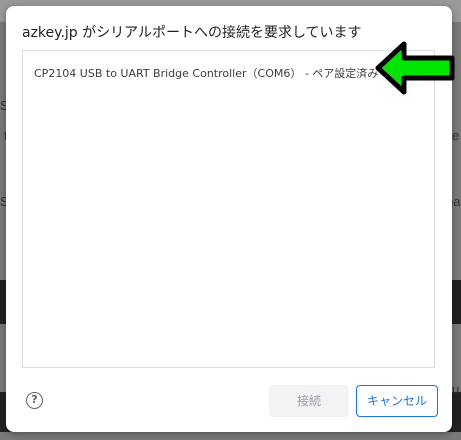 Image resolution: width=461 pixels, height=440 pixels. I want to click on connect-button: 接続, so click(309, 401).